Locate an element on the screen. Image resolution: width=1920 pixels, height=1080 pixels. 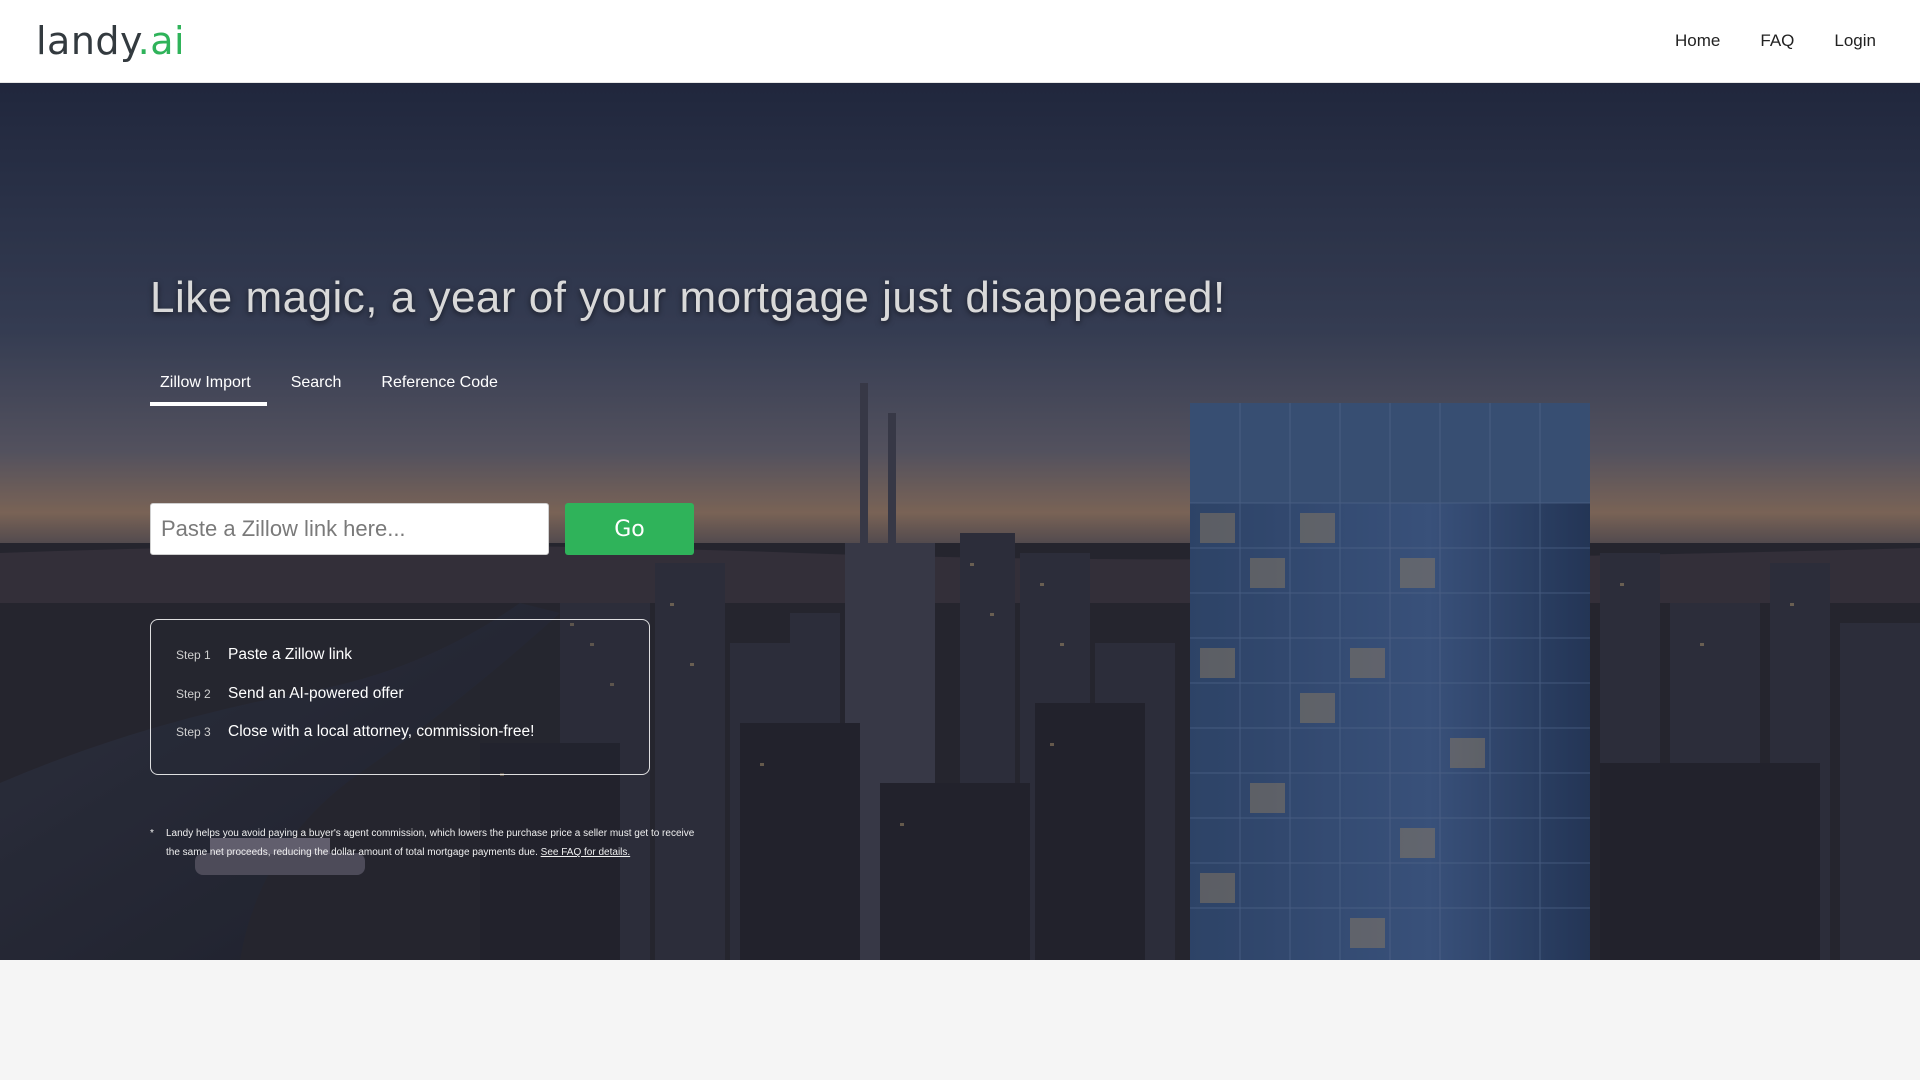
step-number: Step 2 is located at coordinates (193, 693).